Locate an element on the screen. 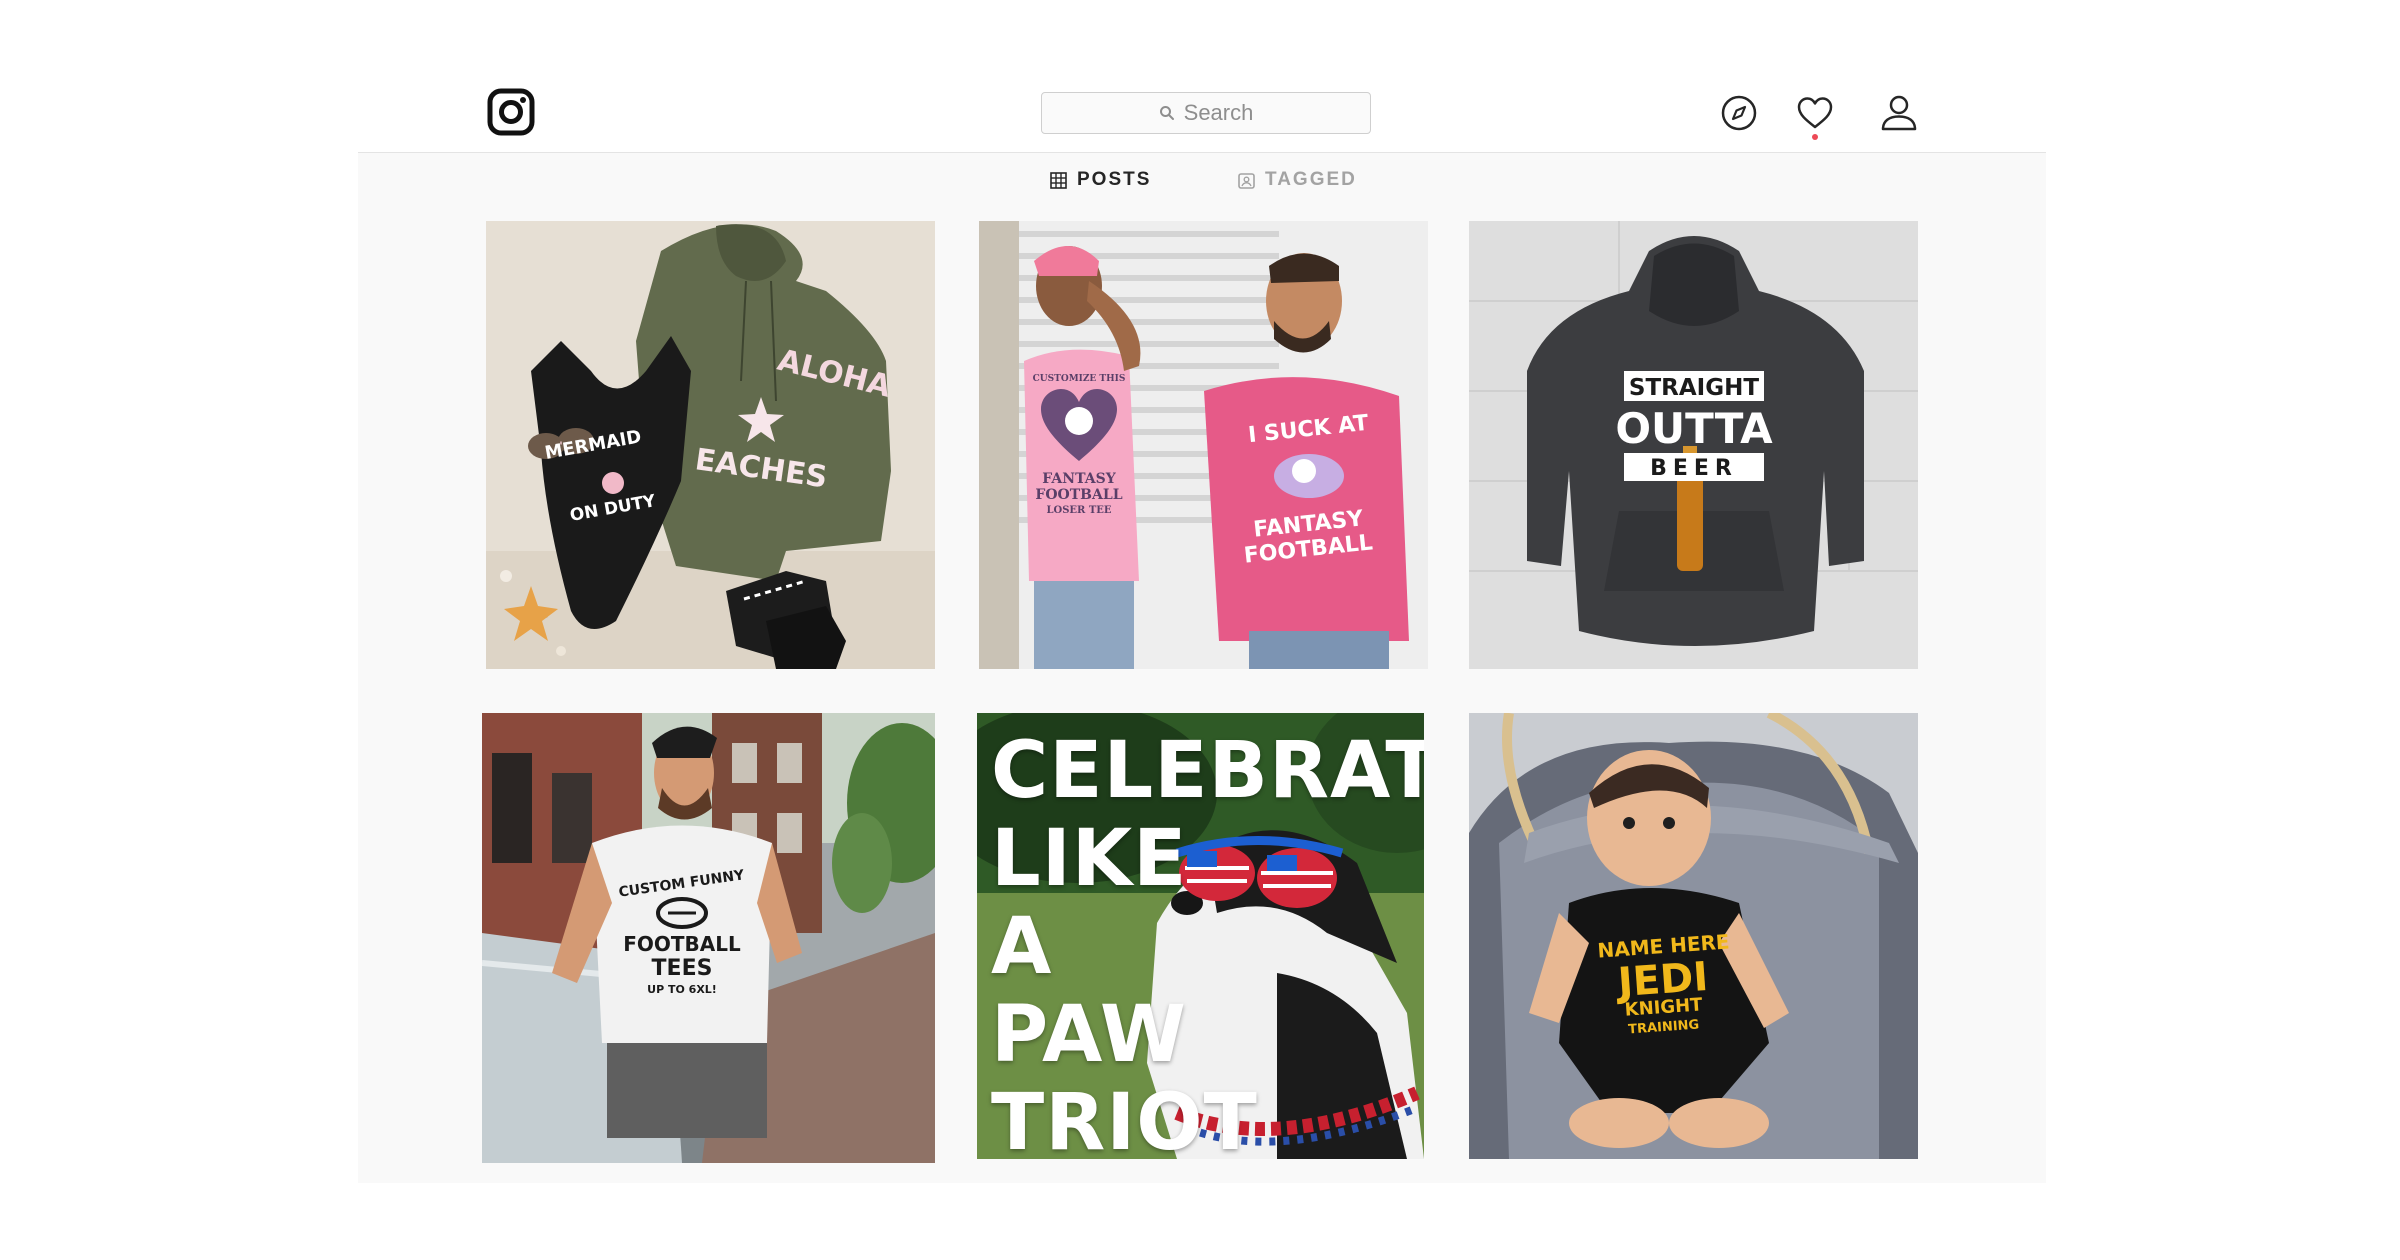 Image resolution: width=2400 pixels, height=1260 pixels. svg-text: TEES is located at coordinates (682, 968).